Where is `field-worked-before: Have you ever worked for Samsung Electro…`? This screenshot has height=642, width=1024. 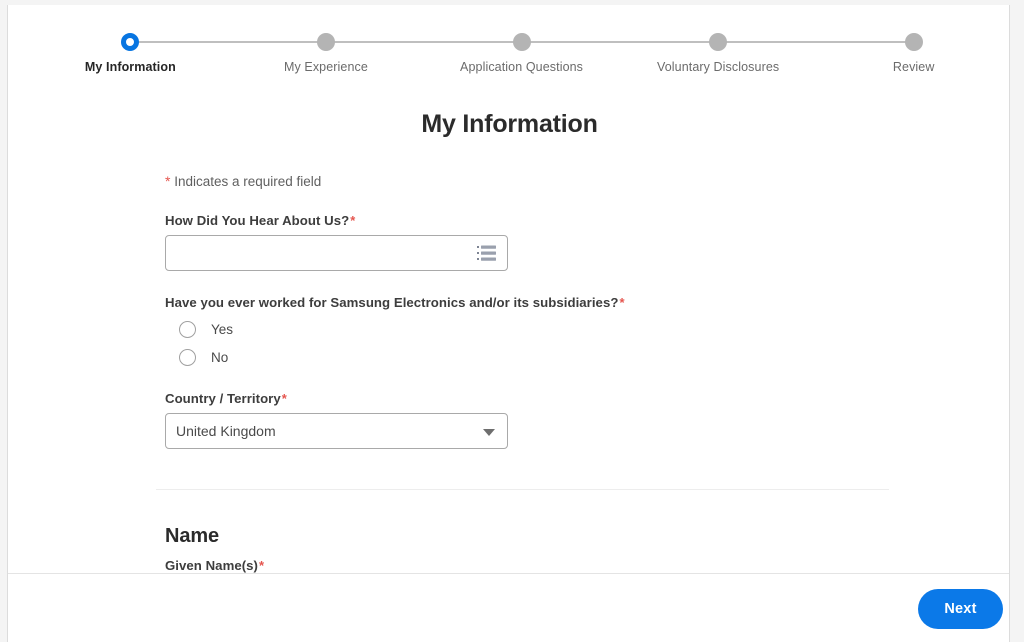 field-worked-before: Have you ever worked for Samsung Electro… is located at coordinates (587, 330).